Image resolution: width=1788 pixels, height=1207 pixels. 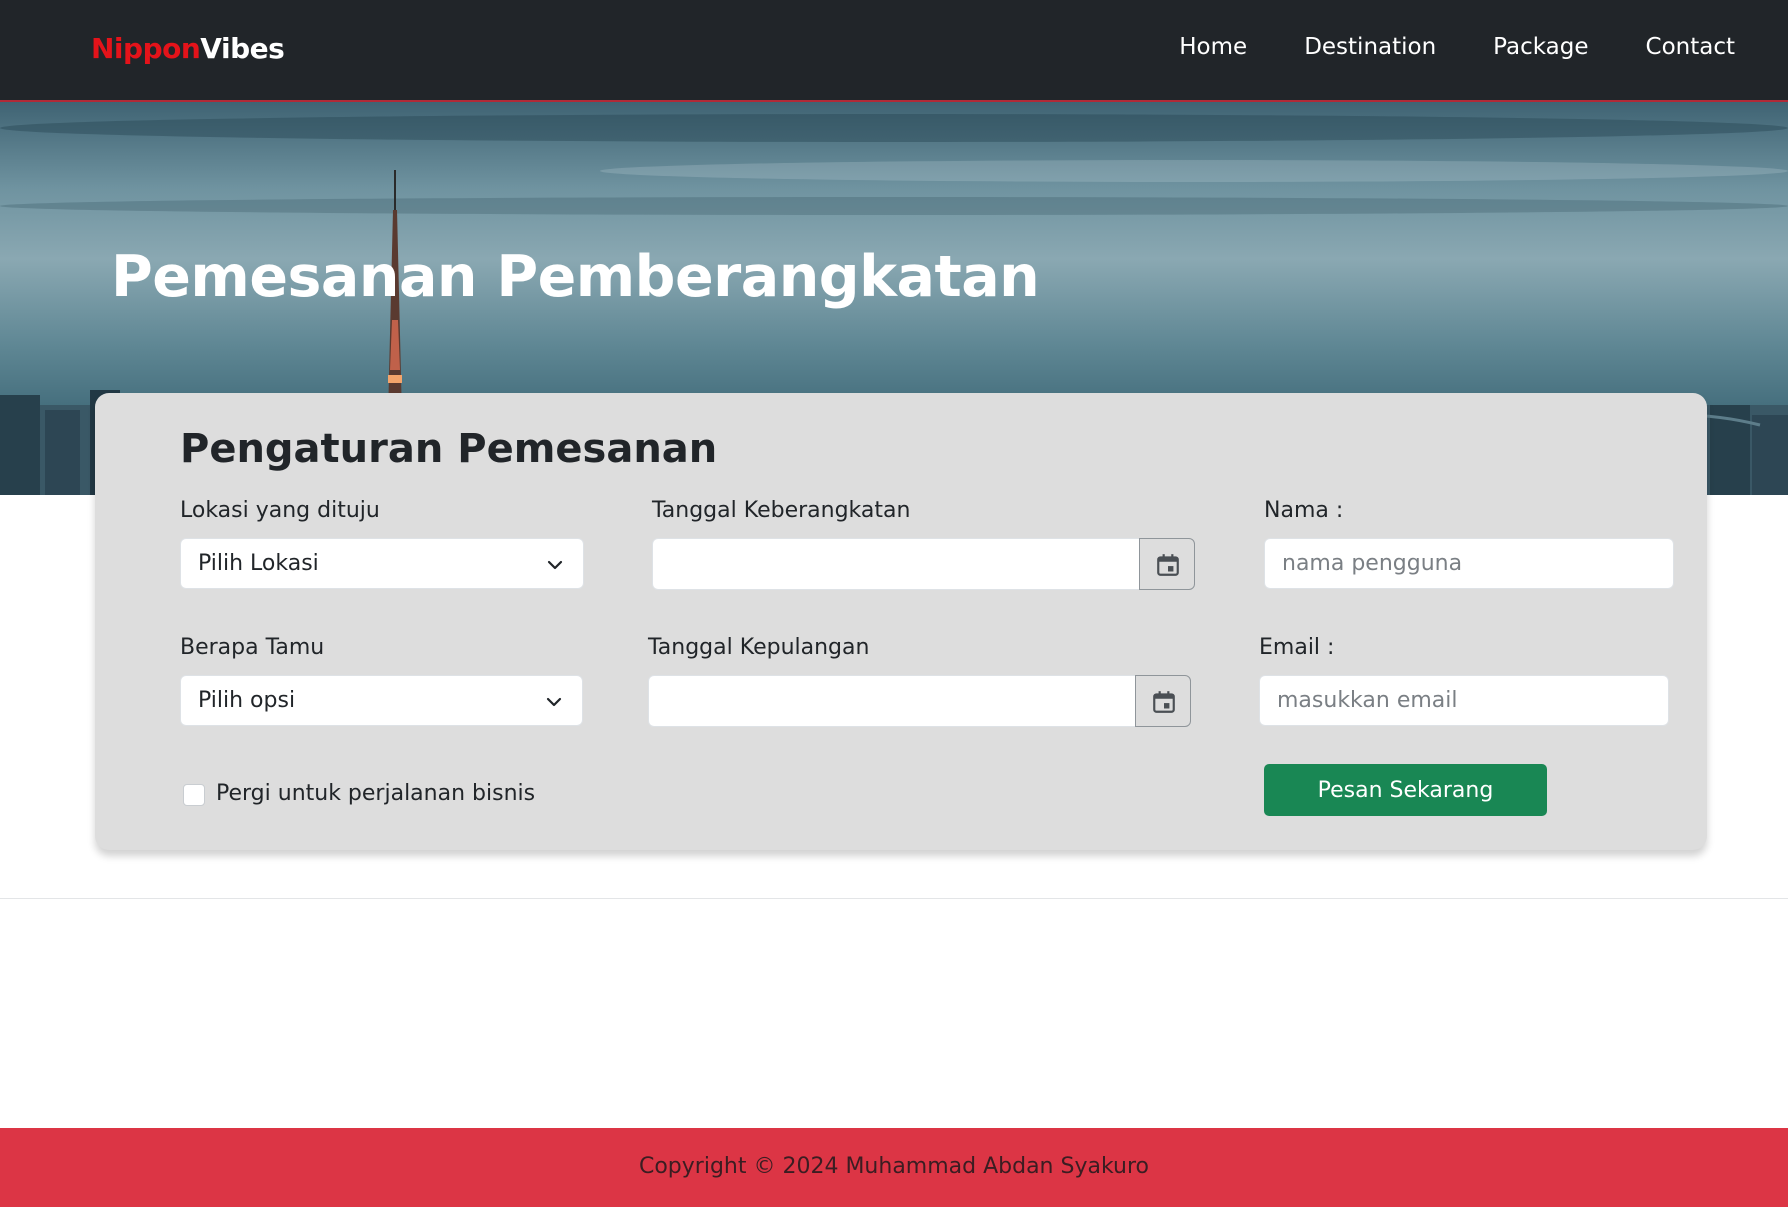 What do you see at coordinates (252, 647) in the screenshot?
I see `guests-label: Berapa Tamu` at bounding box center [252, 647].